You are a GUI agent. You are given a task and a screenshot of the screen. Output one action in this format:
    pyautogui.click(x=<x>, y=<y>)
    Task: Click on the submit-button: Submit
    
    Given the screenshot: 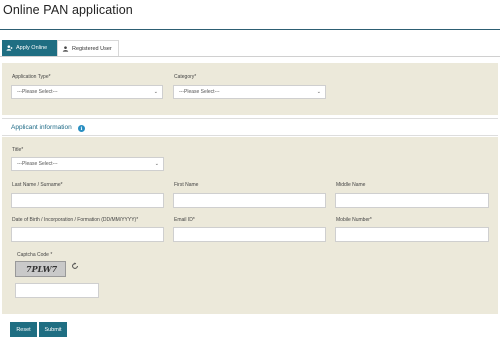 What is the action you would take?
    pyautogui.click(x=53, y=329)
    